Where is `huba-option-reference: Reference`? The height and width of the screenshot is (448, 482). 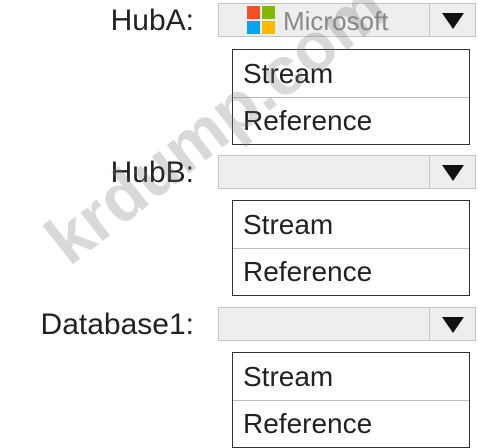 huba-option-reference: Reference is located at coordinates (351, 120).